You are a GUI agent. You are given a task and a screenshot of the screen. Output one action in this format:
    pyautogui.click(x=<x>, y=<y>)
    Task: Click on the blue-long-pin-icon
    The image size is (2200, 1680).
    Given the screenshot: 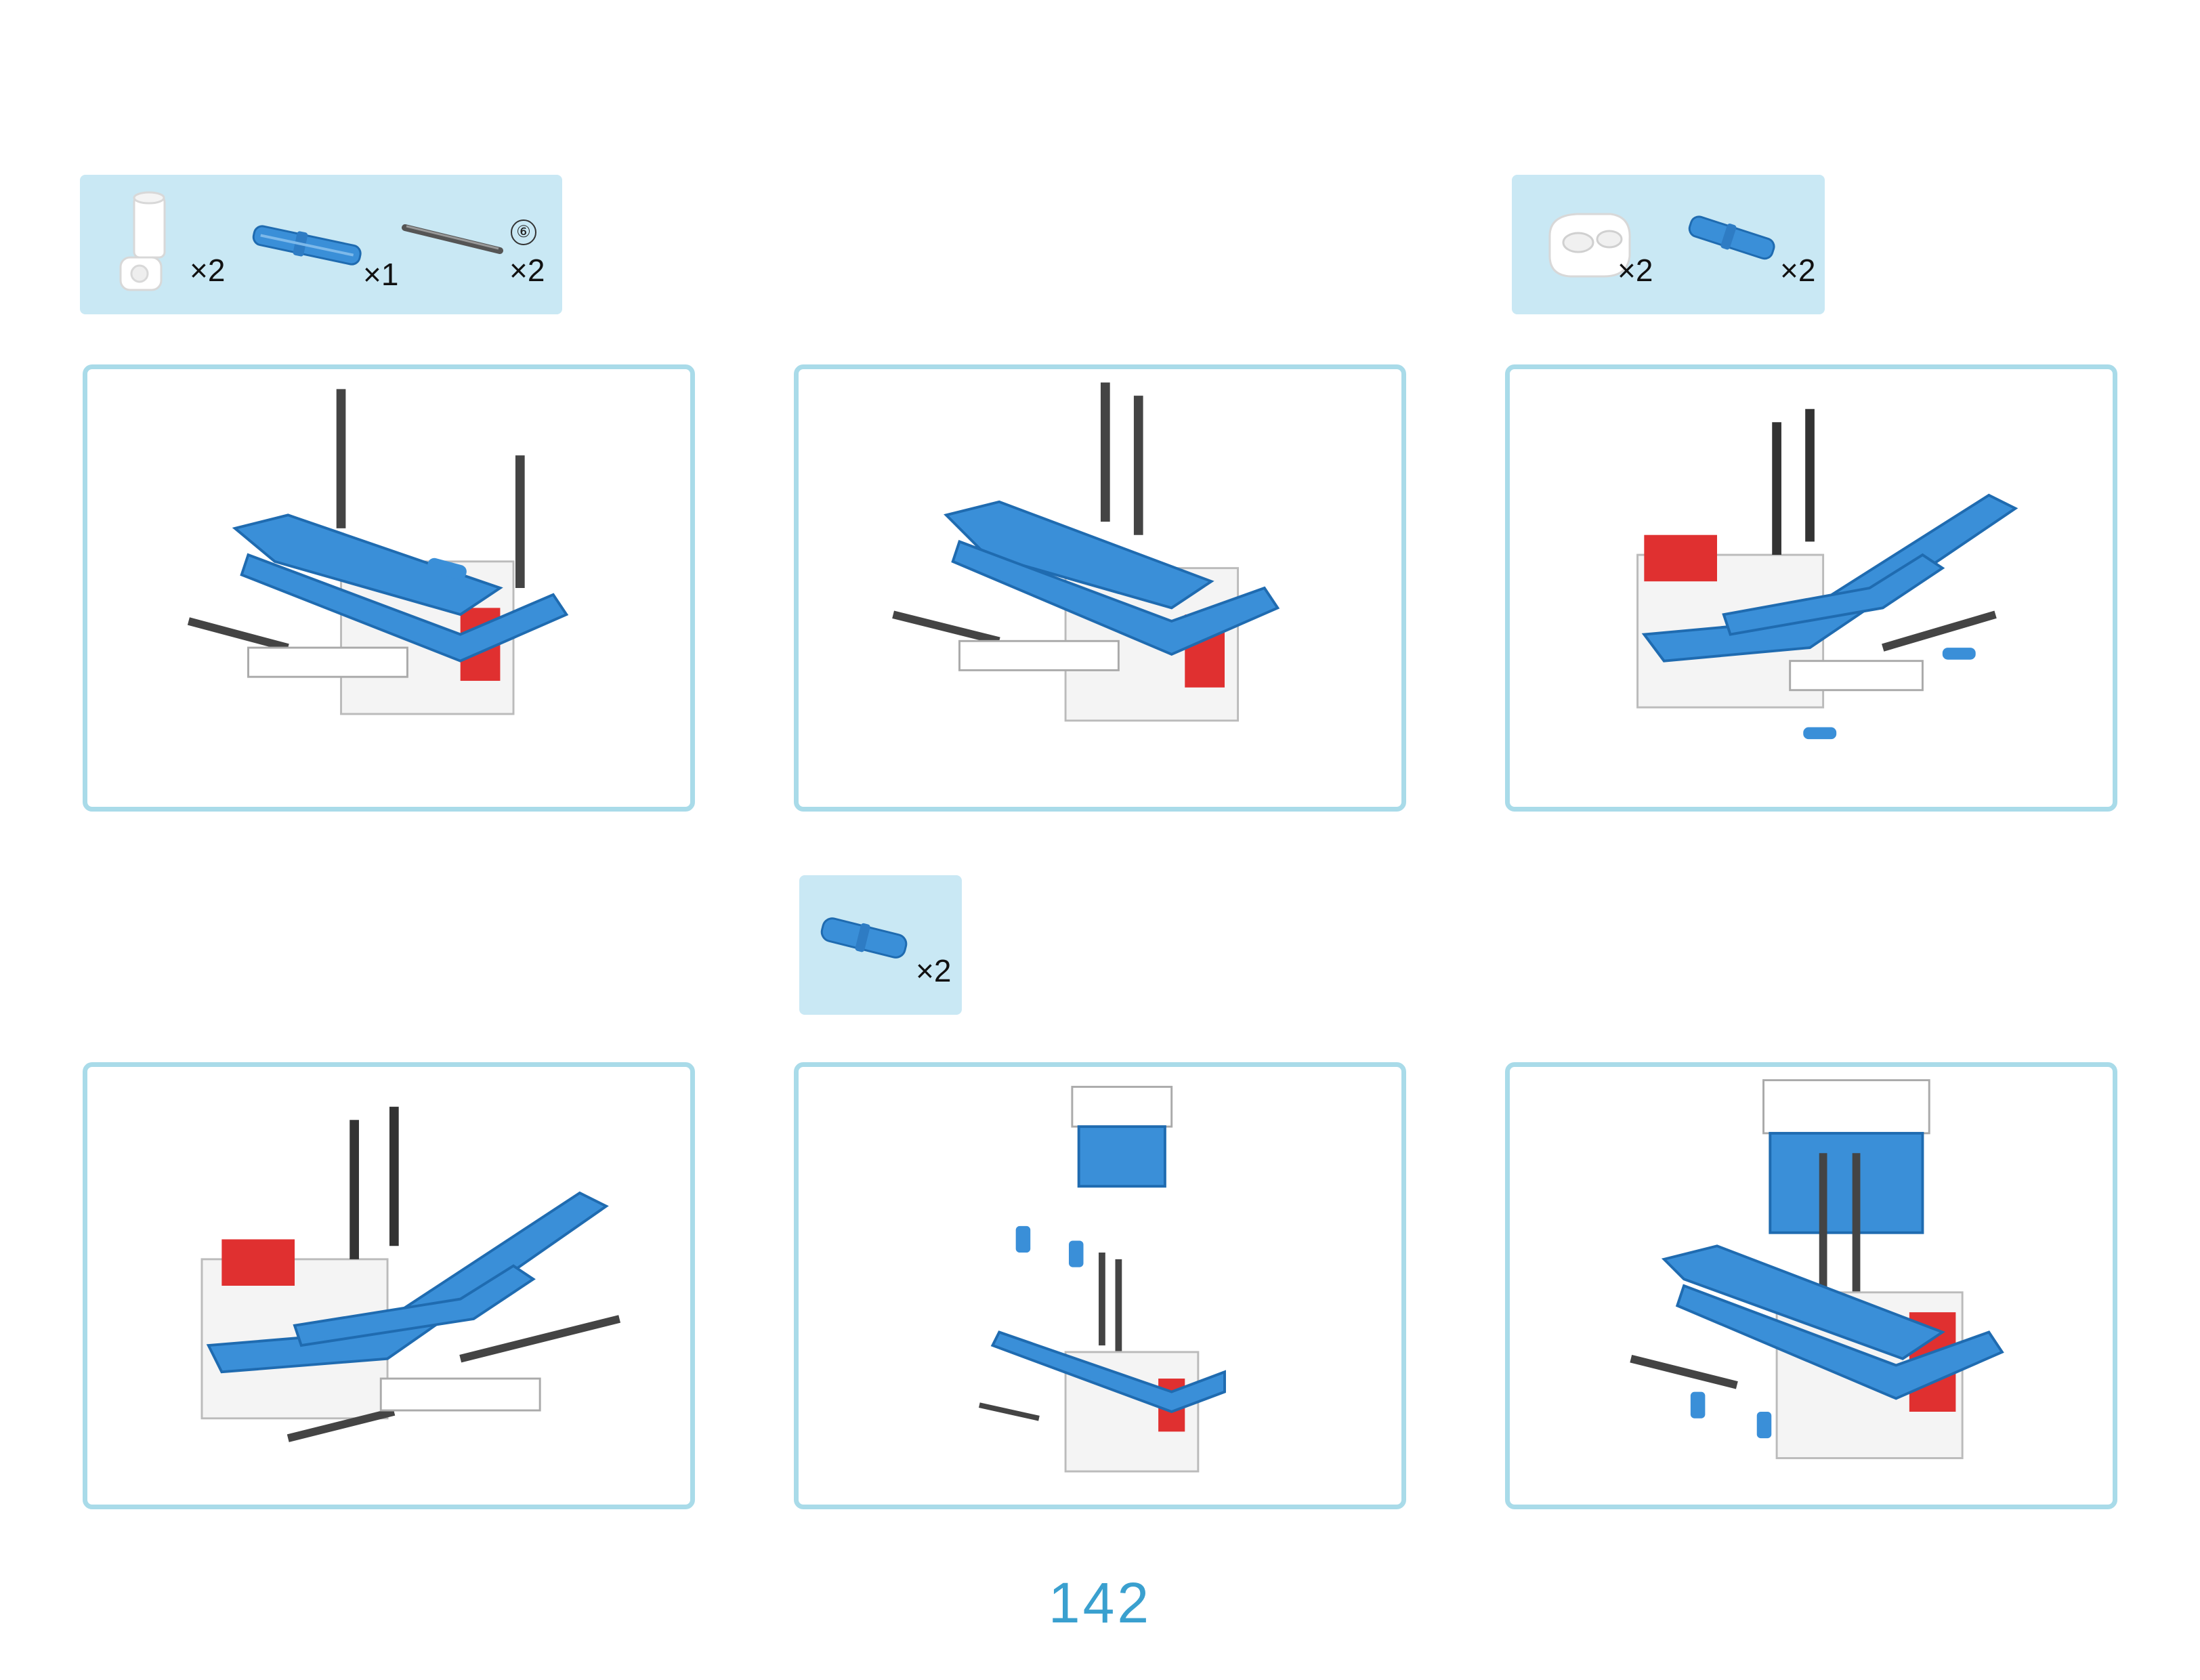 What is the action you would take?
    pyautogui.click(x=307, y=245)
    